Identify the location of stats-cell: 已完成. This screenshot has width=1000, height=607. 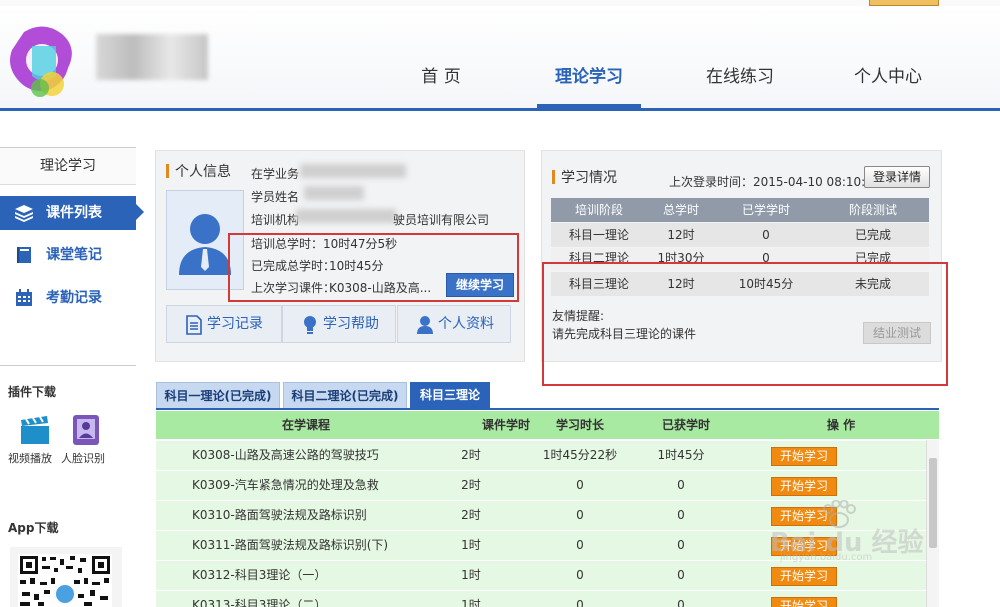
(872, 235).